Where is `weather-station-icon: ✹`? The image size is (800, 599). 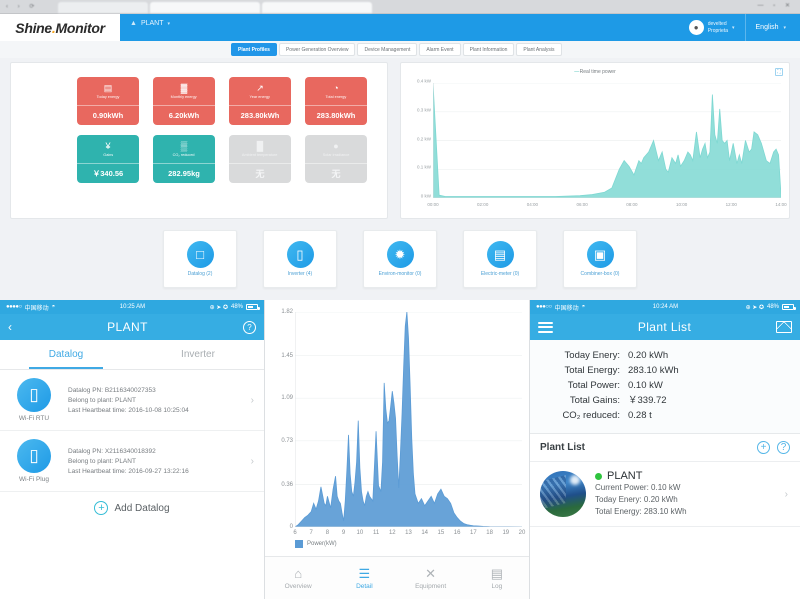 weather-station-icon: ✹ is located at coordinates (400, 254).